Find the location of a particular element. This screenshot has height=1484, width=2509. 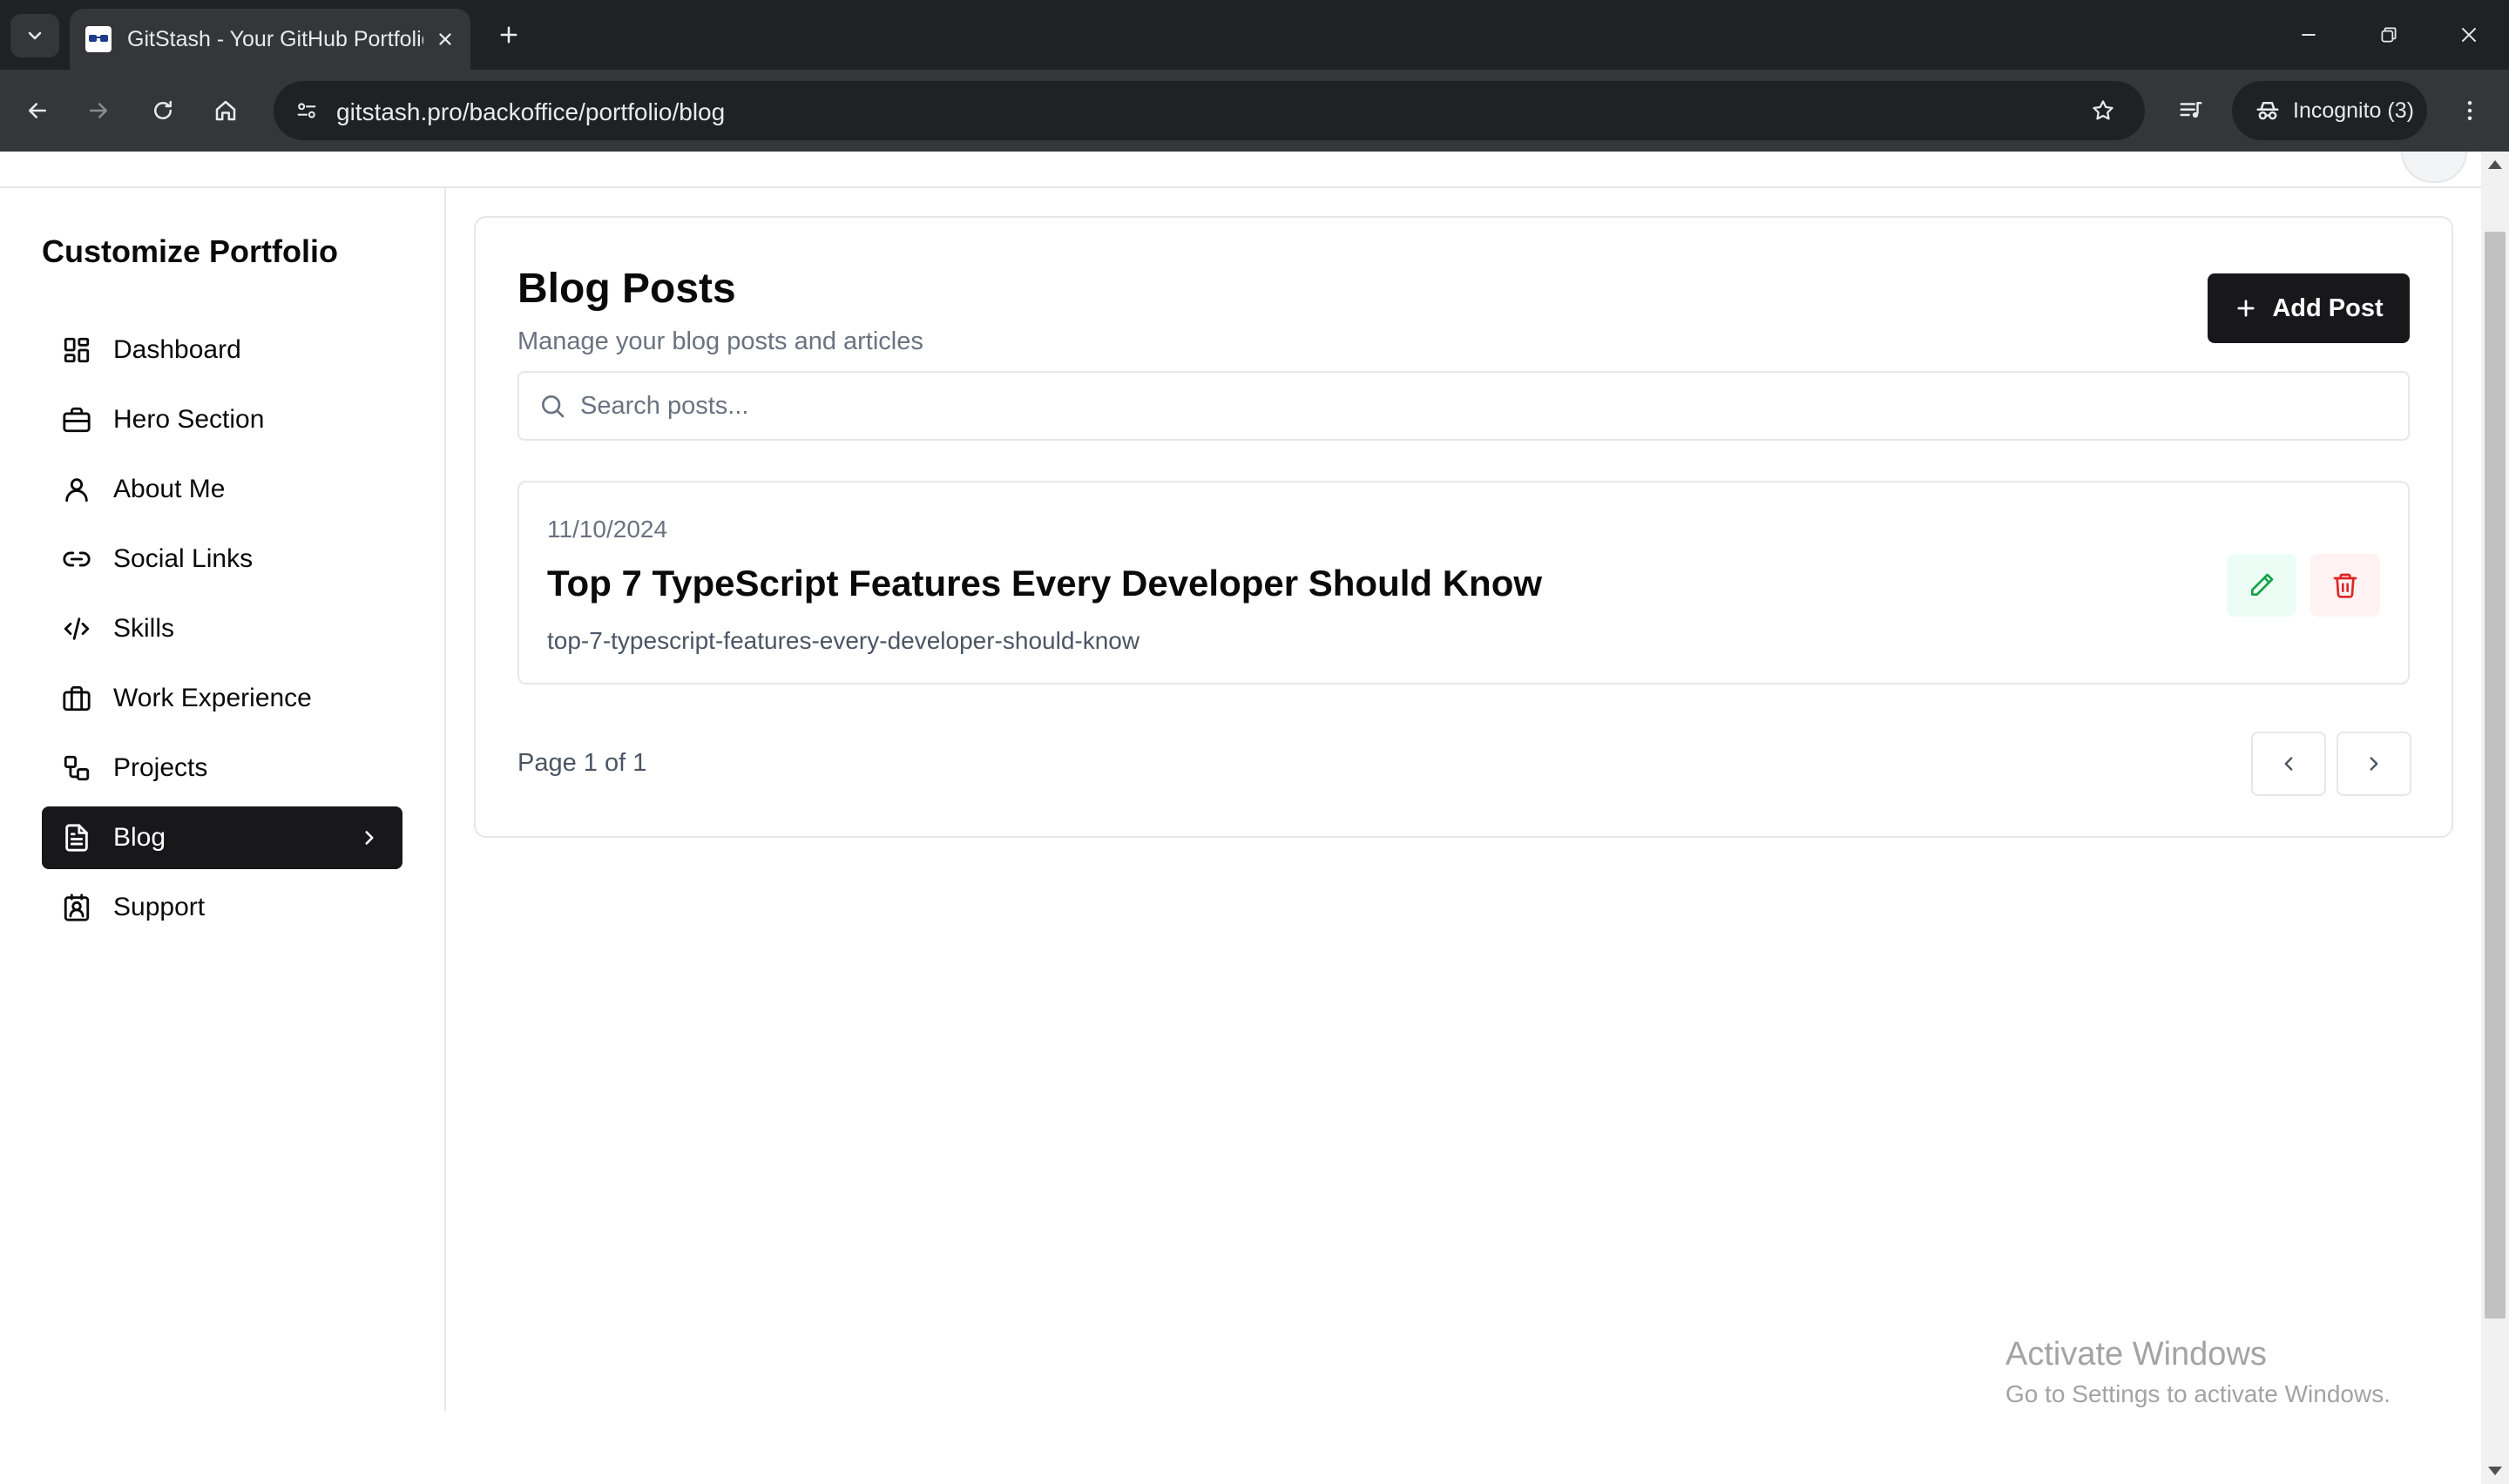

sidebar-item-blog: Blog is located at coordinates (222, 838).